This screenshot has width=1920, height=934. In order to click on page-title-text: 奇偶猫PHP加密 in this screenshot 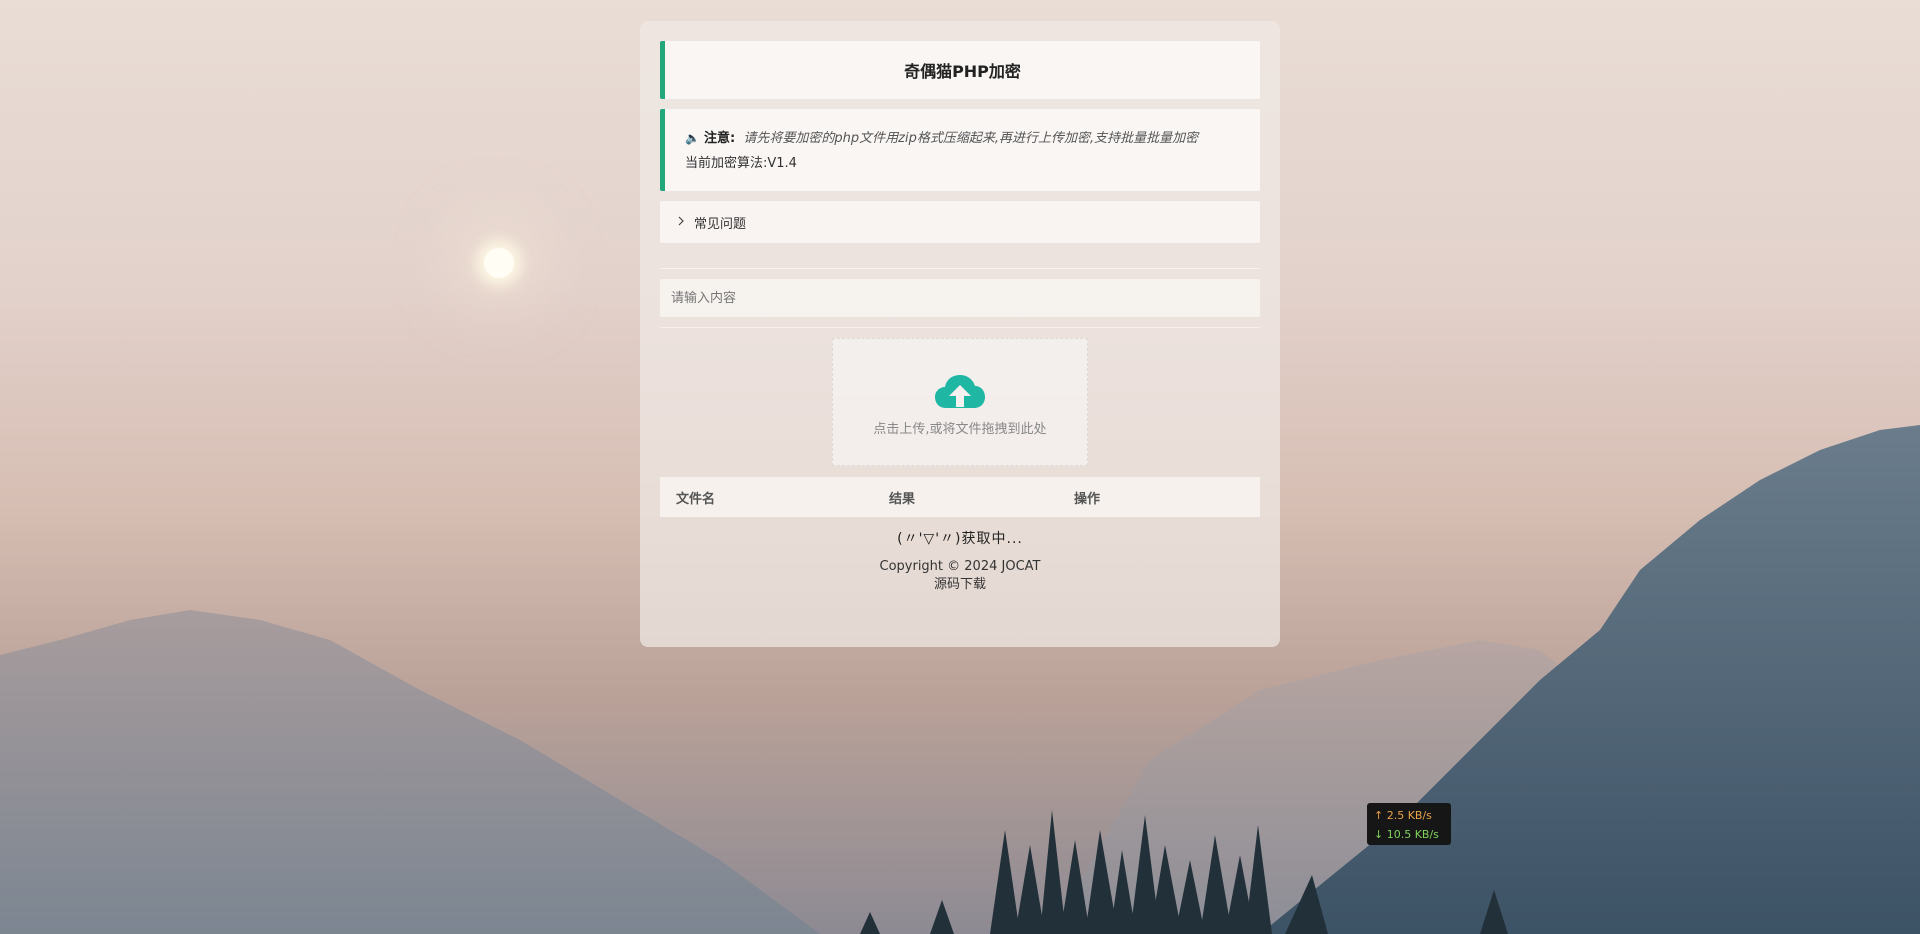, I will do `click(962, 71)`.